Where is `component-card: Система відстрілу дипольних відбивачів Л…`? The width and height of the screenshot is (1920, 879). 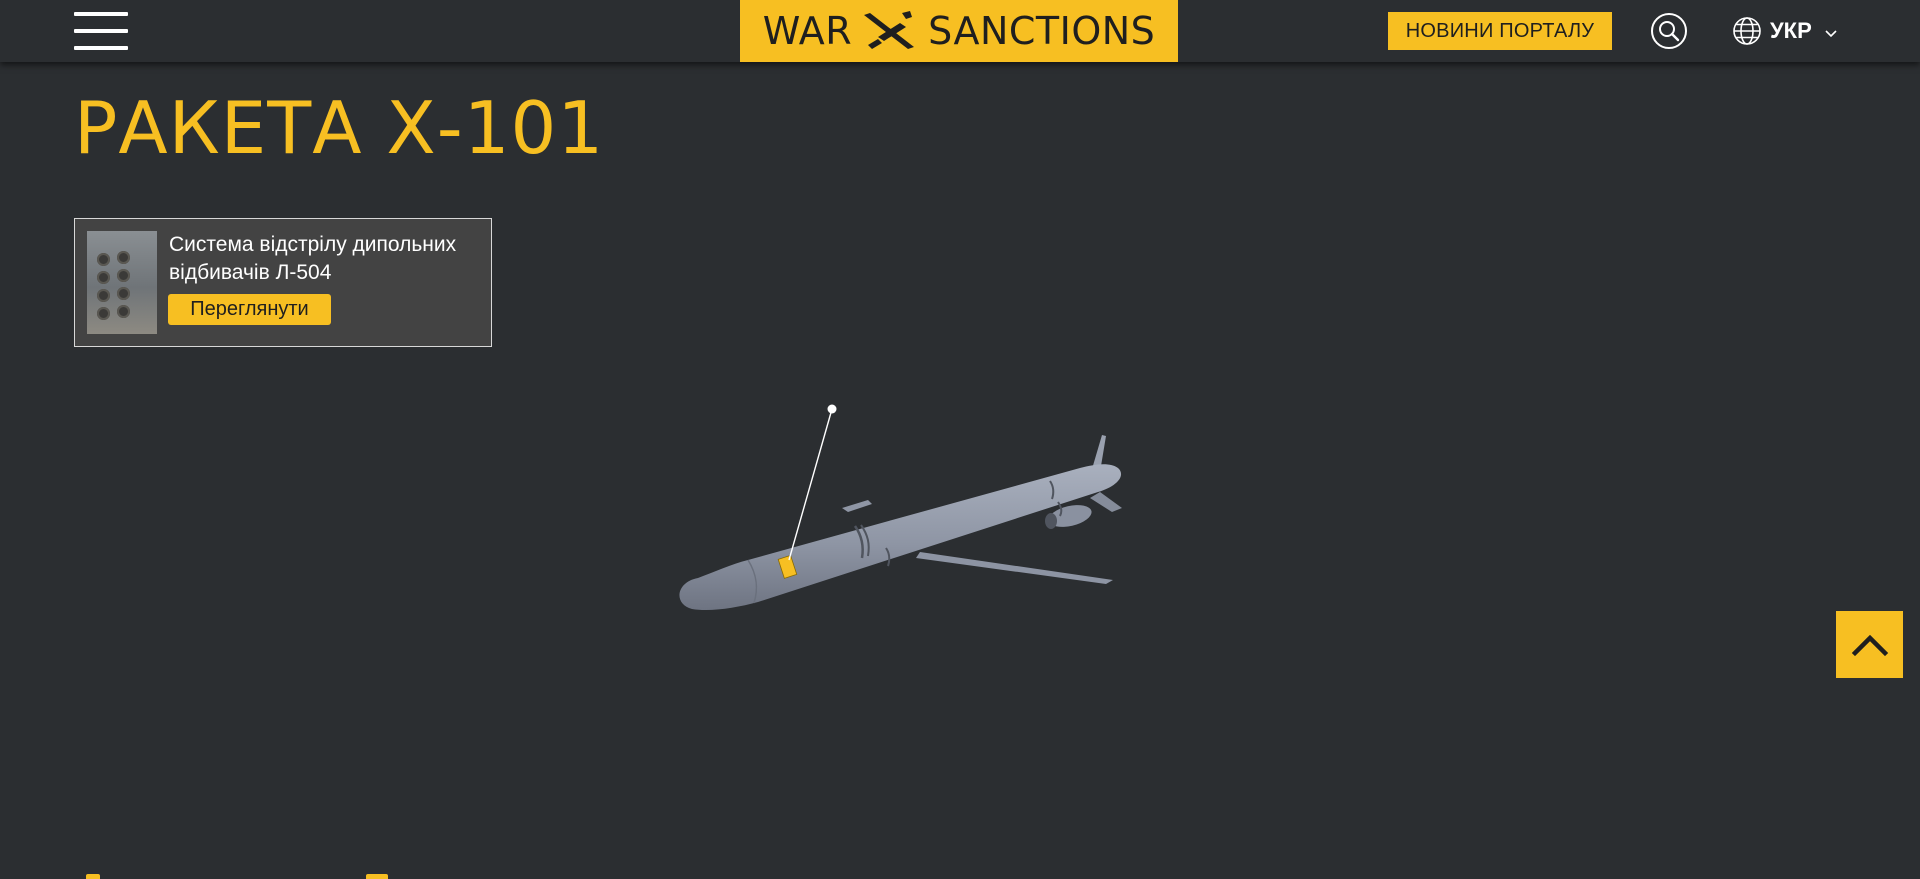 component-card: Система відстрілу дипольних відбивачів Л… is located at coordinates (283, 282).